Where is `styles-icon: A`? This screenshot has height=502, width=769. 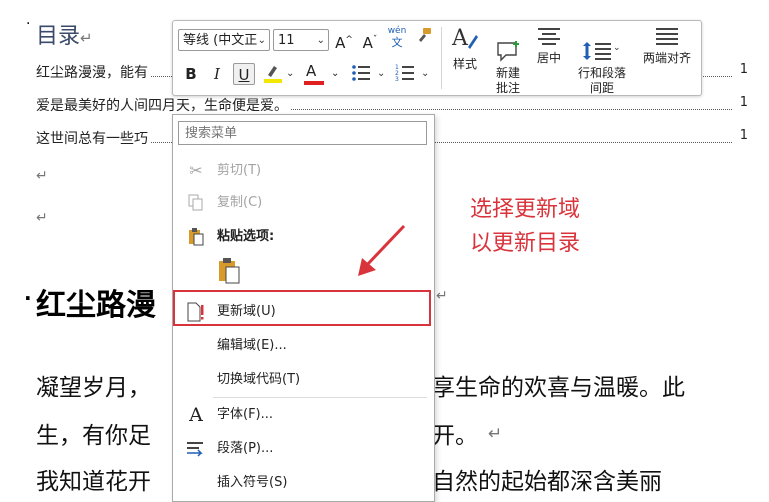 styles-icon: A is located at coordinates (464, 38).